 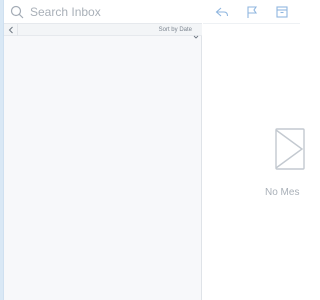 What do you see at coordinates (115, 11) in the screenshot?
I see `search-input` at bounding box center [115, 11].